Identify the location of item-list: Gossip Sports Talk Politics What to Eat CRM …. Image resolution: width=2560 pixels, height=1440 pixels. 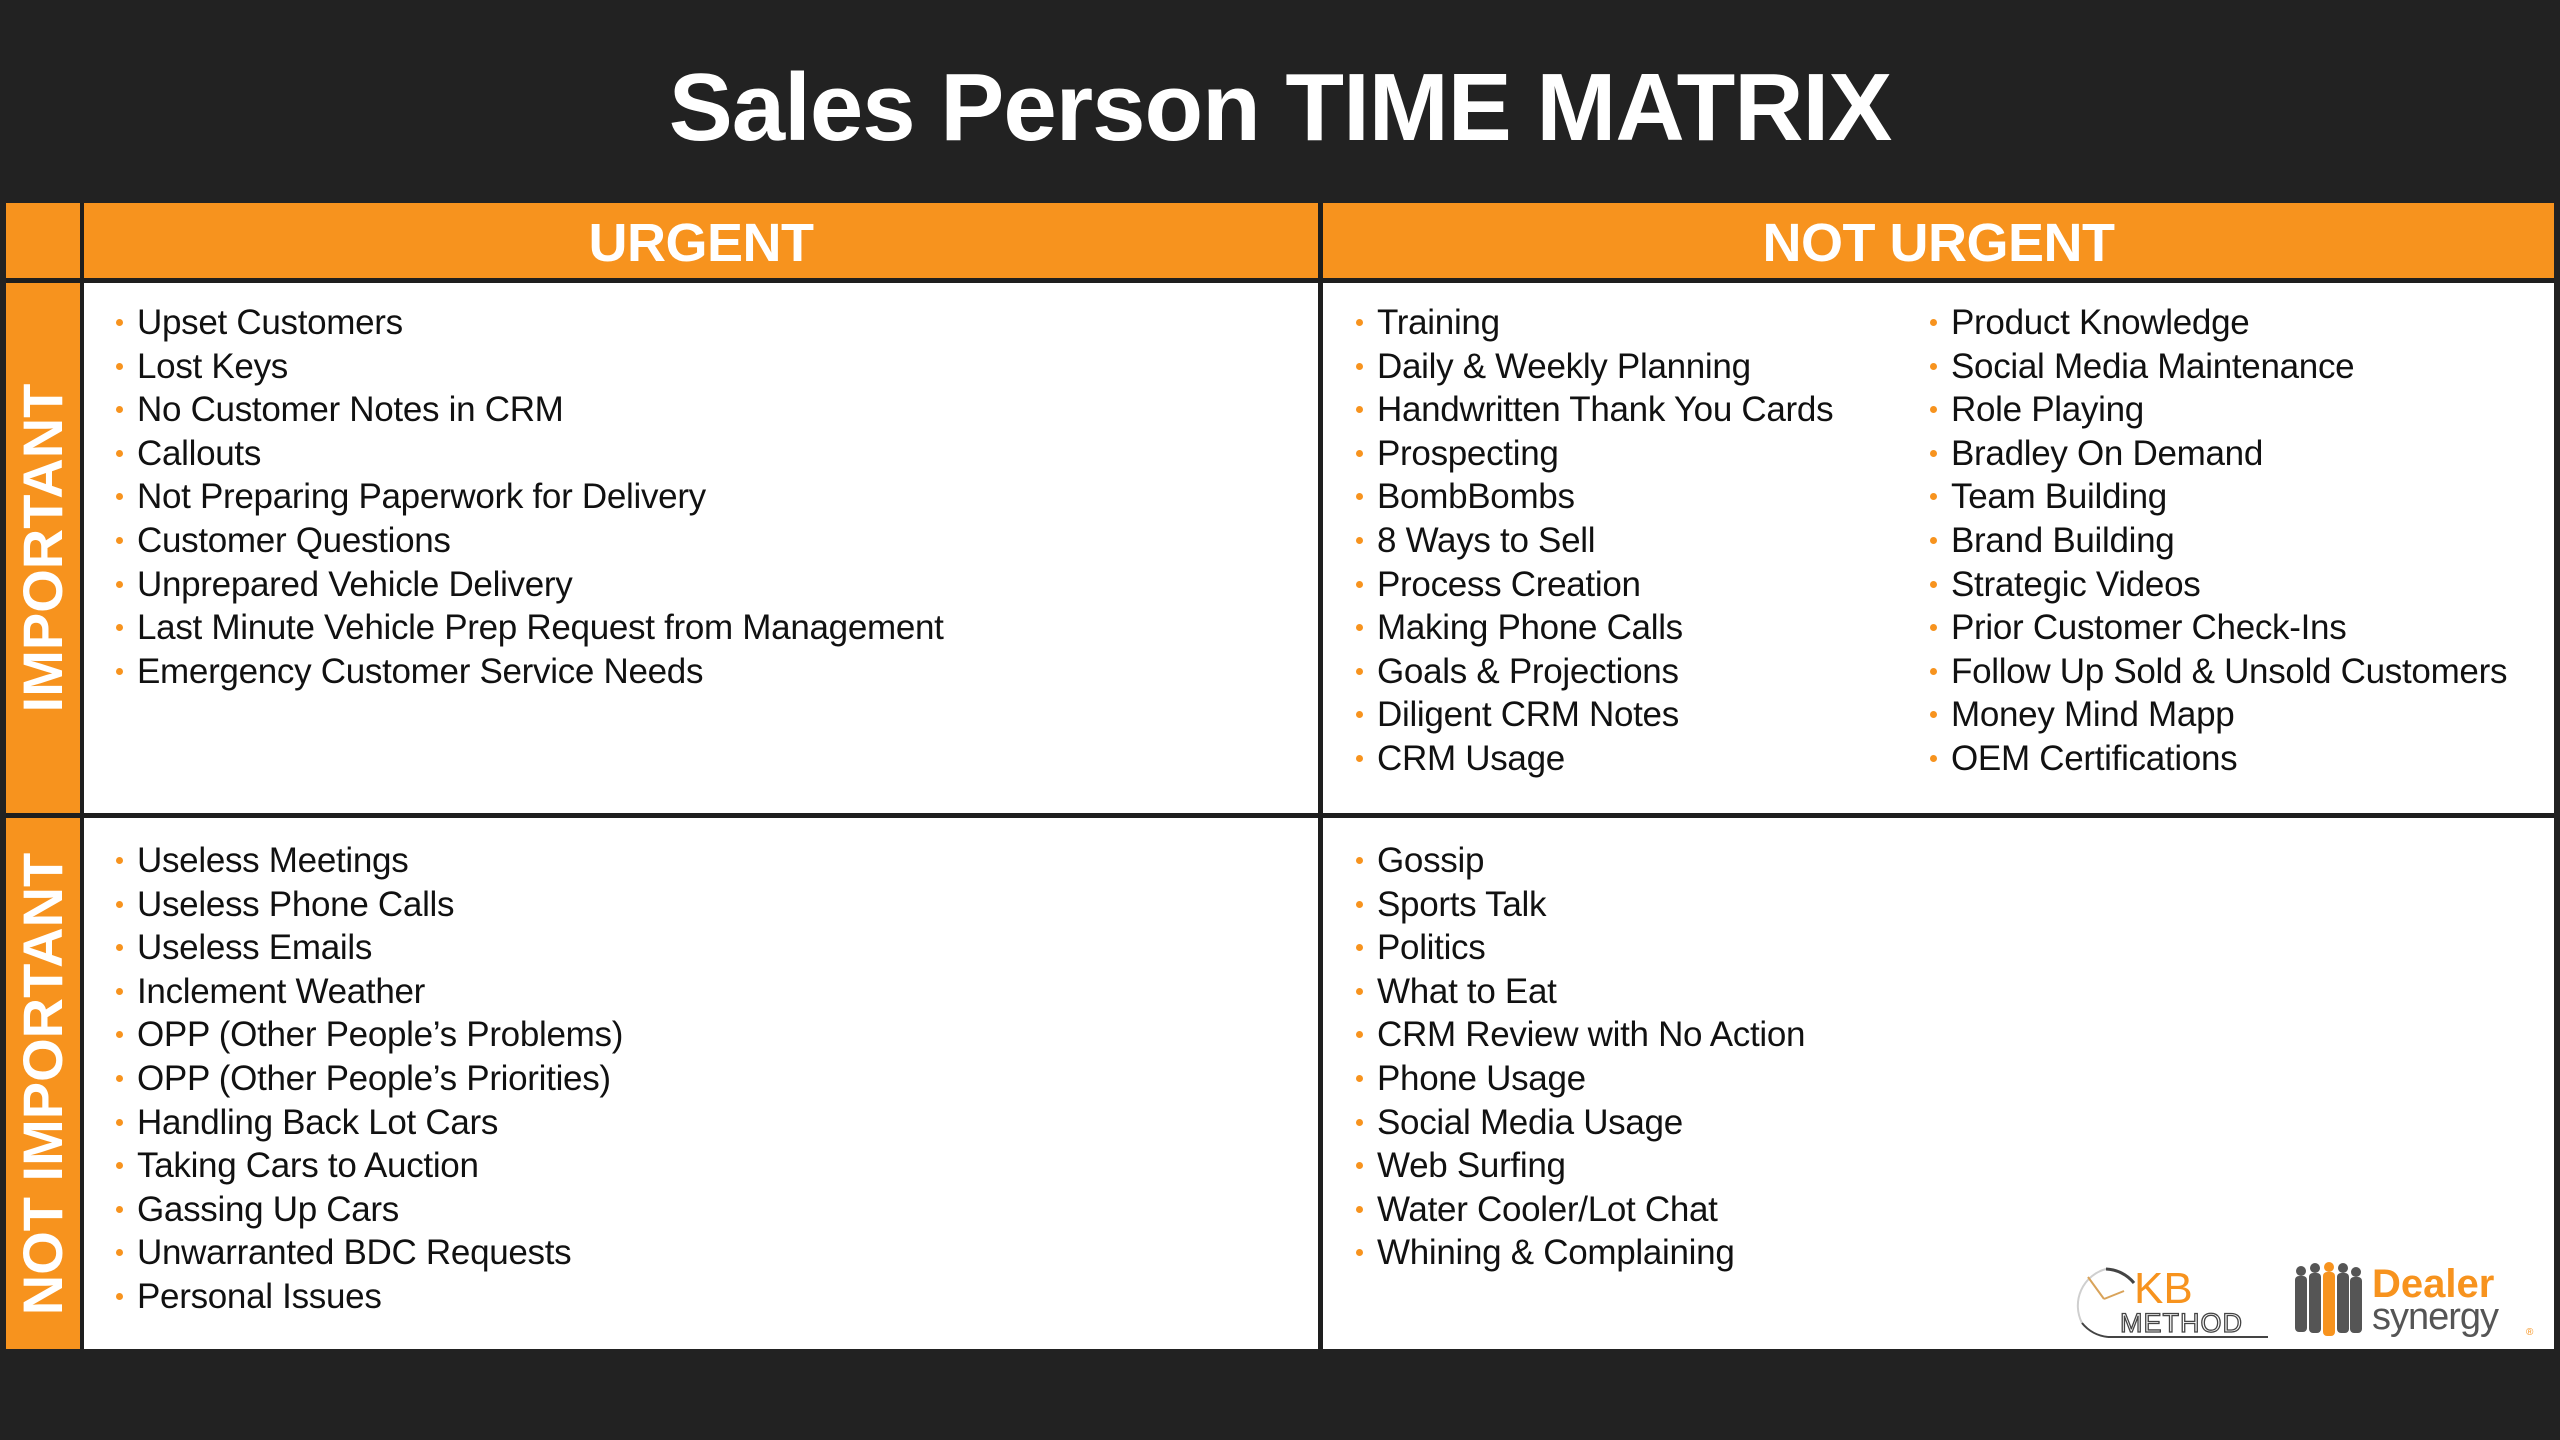
(1581, 1057).